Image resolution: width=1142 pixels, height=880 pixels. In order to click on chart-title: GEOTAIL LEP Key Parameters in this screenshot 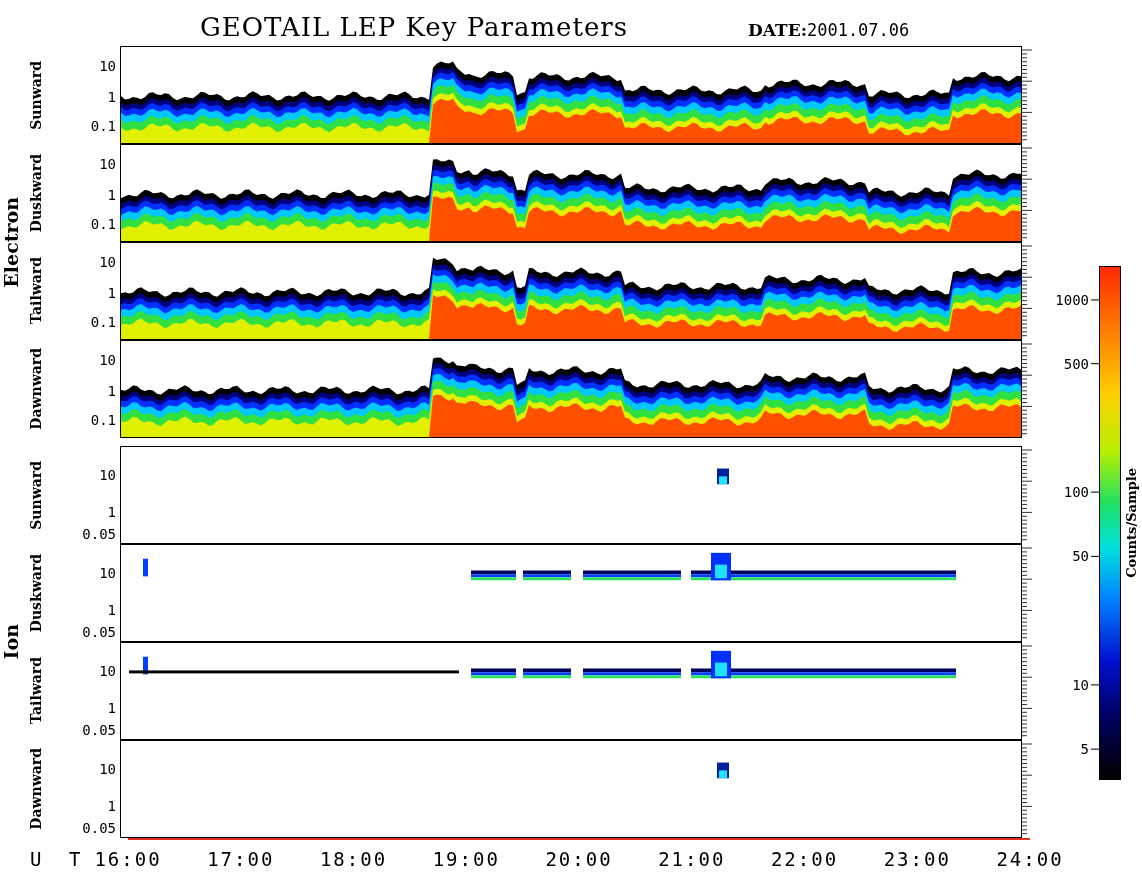, I will do `click(414, 27)`.